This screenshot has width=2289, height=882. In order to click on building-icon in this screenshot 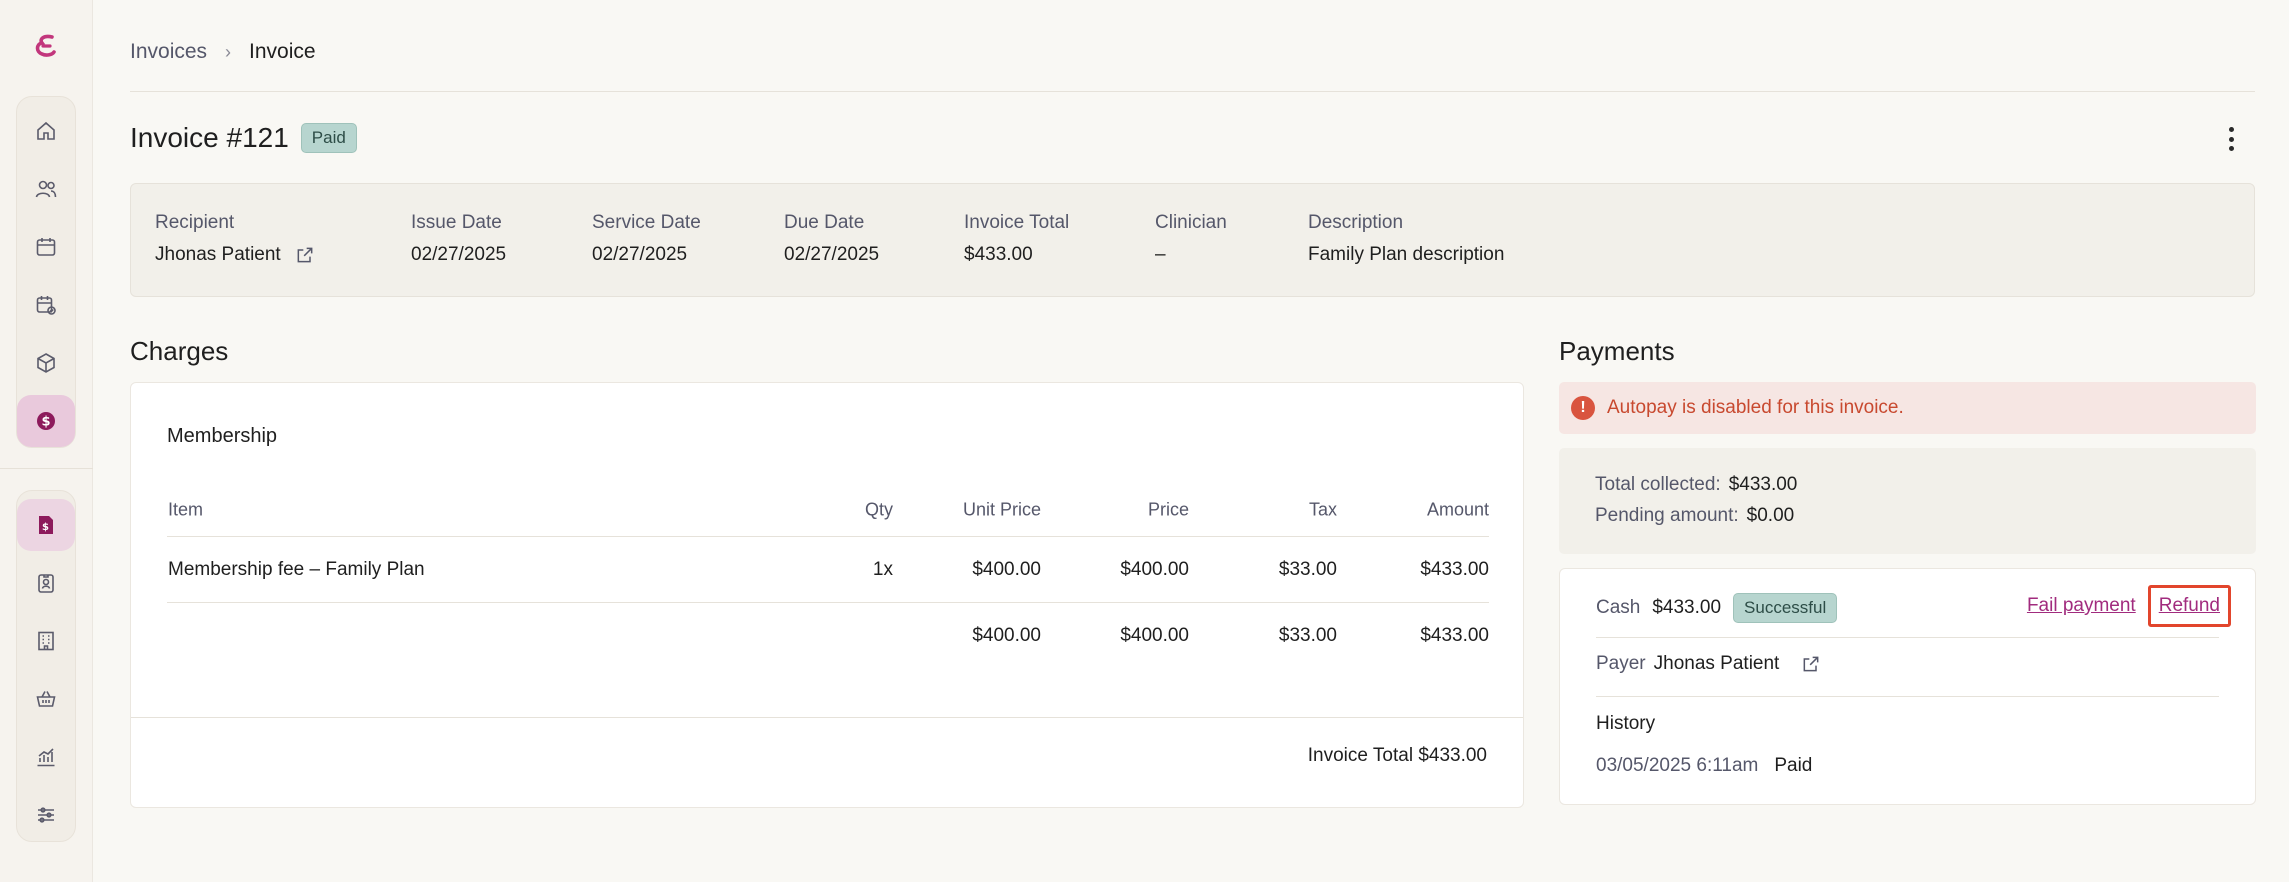, I will do `click(46, 641)`.